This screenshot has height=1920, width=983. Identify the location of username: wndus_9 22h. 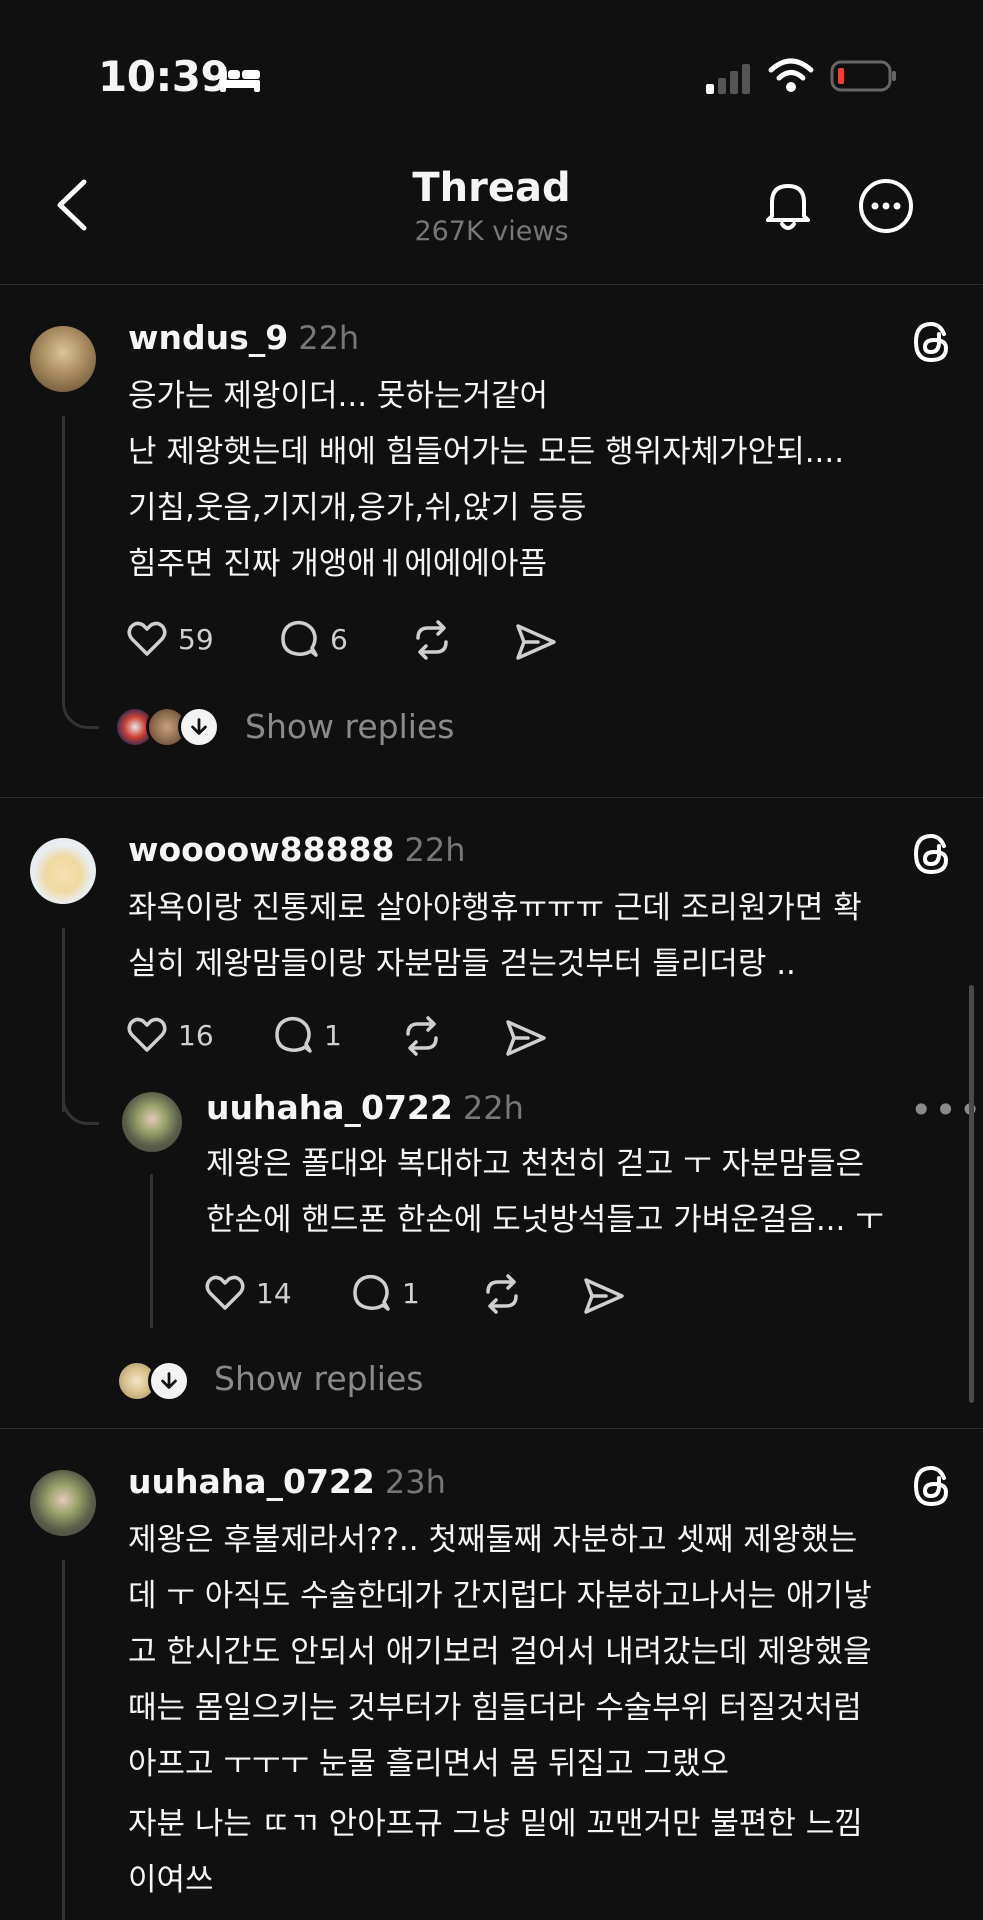
(243, 337).